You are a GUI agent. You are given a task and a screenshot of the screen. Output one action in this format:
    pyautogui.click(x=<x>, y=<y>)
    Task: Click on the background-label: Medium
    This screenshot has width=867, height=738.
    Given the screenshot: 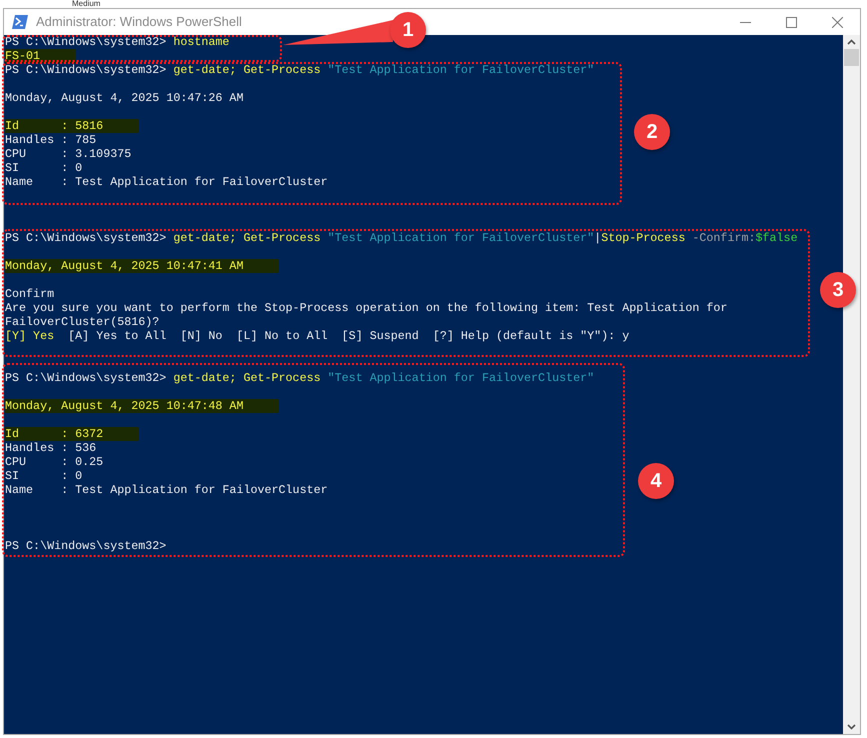 What is the action you would take?
    pyautogui.click(x=86, y=4)
    